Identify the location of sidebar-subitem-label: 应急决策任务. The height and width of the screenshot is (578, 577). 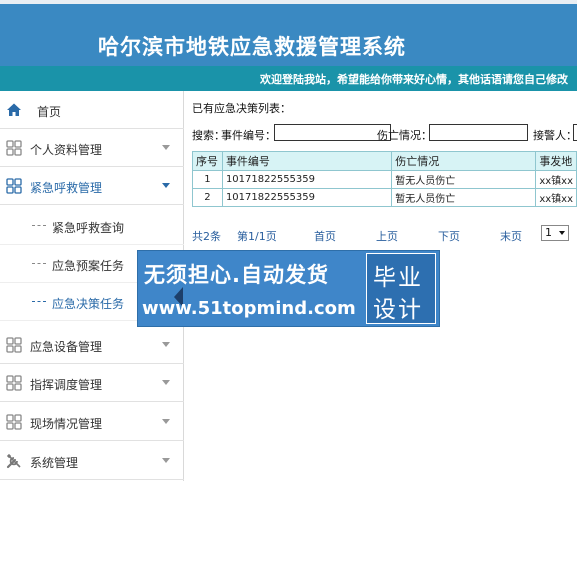
(88, 304).